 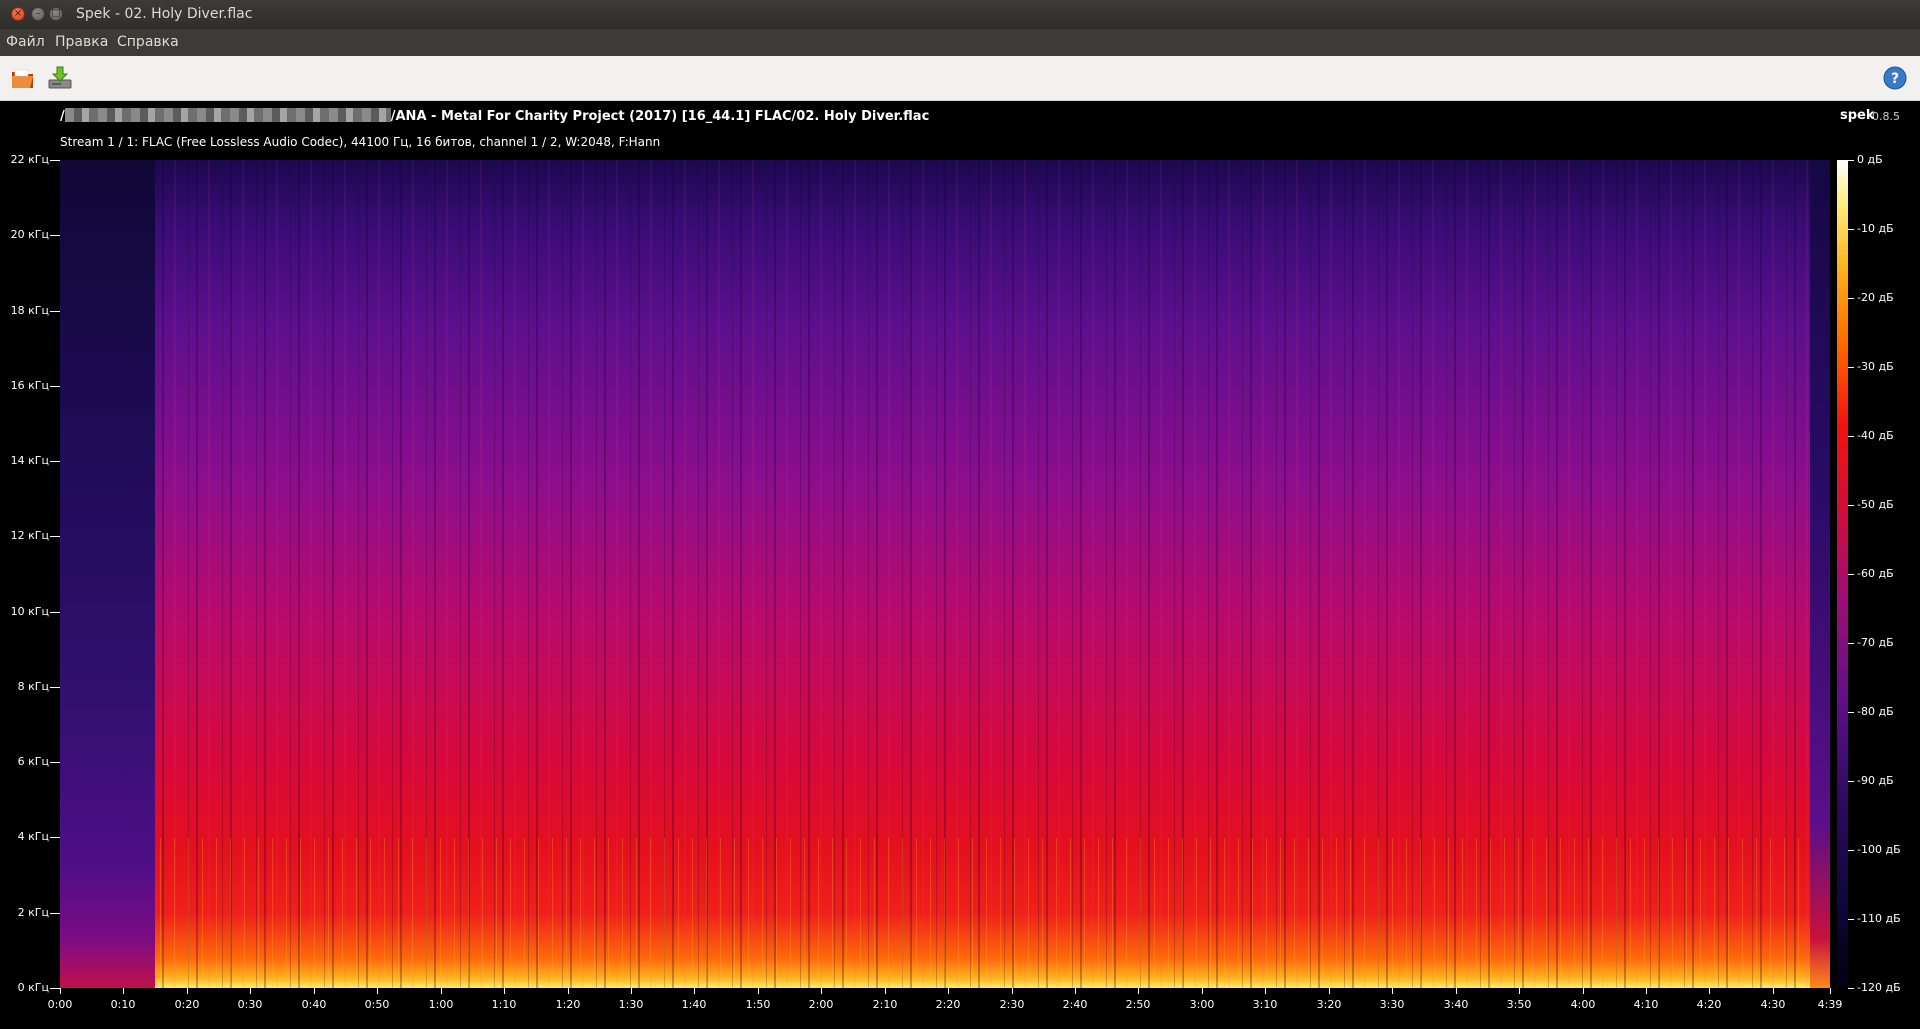 I want to click on save-button, so click(x=60, y=78).